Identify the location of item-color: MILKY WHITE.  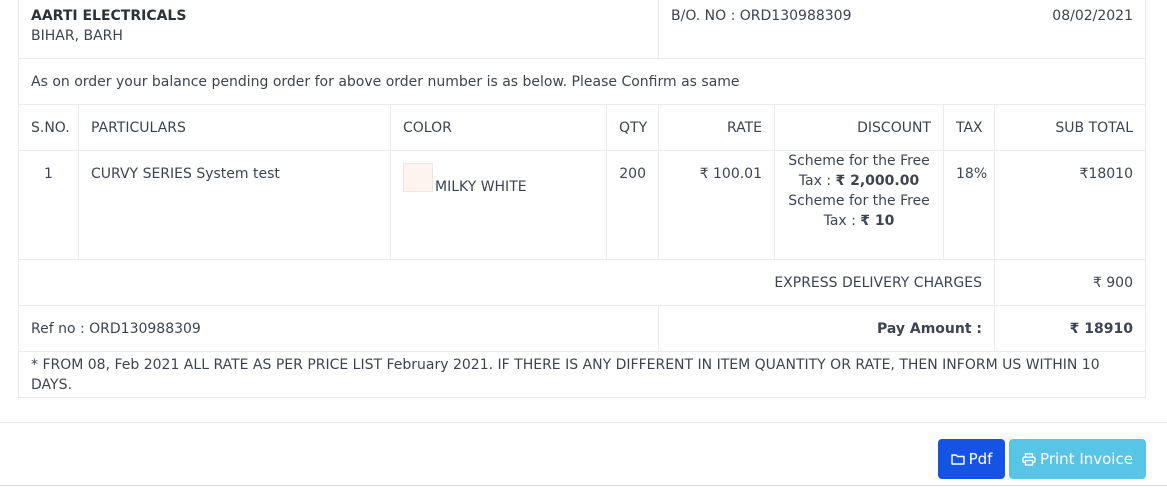
(498, 205).